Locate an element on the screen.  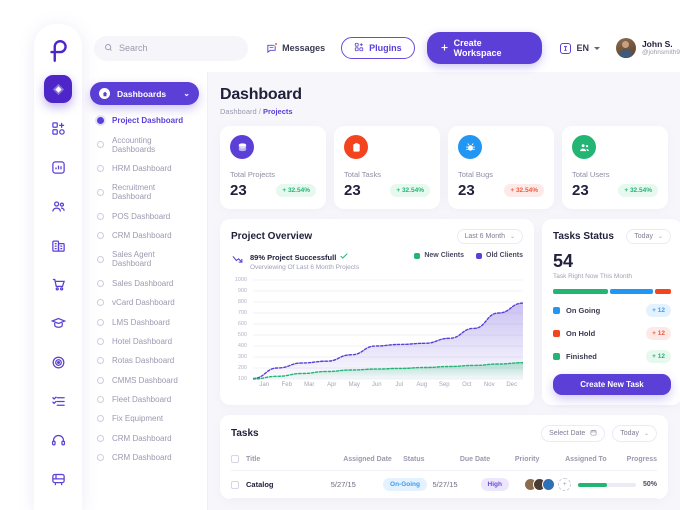
breadcrumb-root: Dashboard / is located at coordinates (241, 111).